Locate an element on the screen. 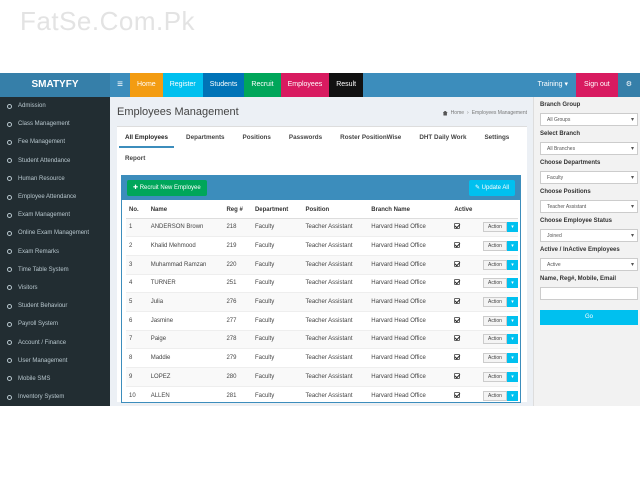 The width and height of the screenshot is (640, 480). topnav-recruit: Recruit is located at coordinates (262, 85).